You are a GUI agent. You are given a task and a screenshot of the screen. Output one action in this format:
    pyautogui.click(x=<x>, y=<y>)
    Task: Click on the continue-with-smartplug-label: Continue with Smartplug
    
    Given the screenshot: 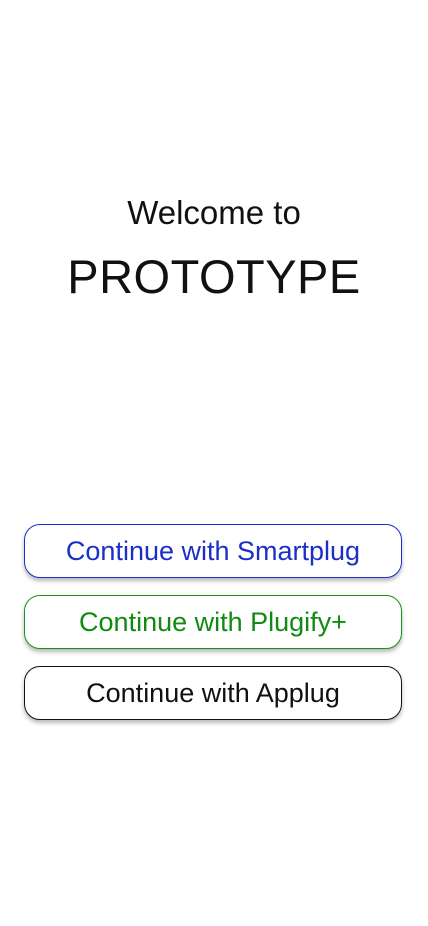 What is the action you would take?
    pyautogui.click(x=213, y=551)
    